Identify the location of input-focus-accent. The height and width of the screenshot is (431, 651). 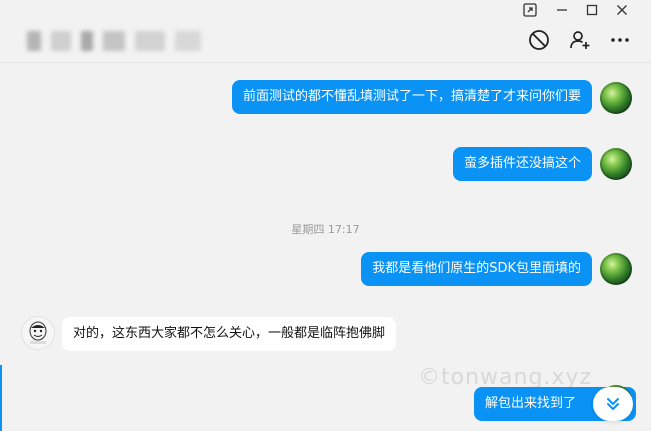
(1, 398).